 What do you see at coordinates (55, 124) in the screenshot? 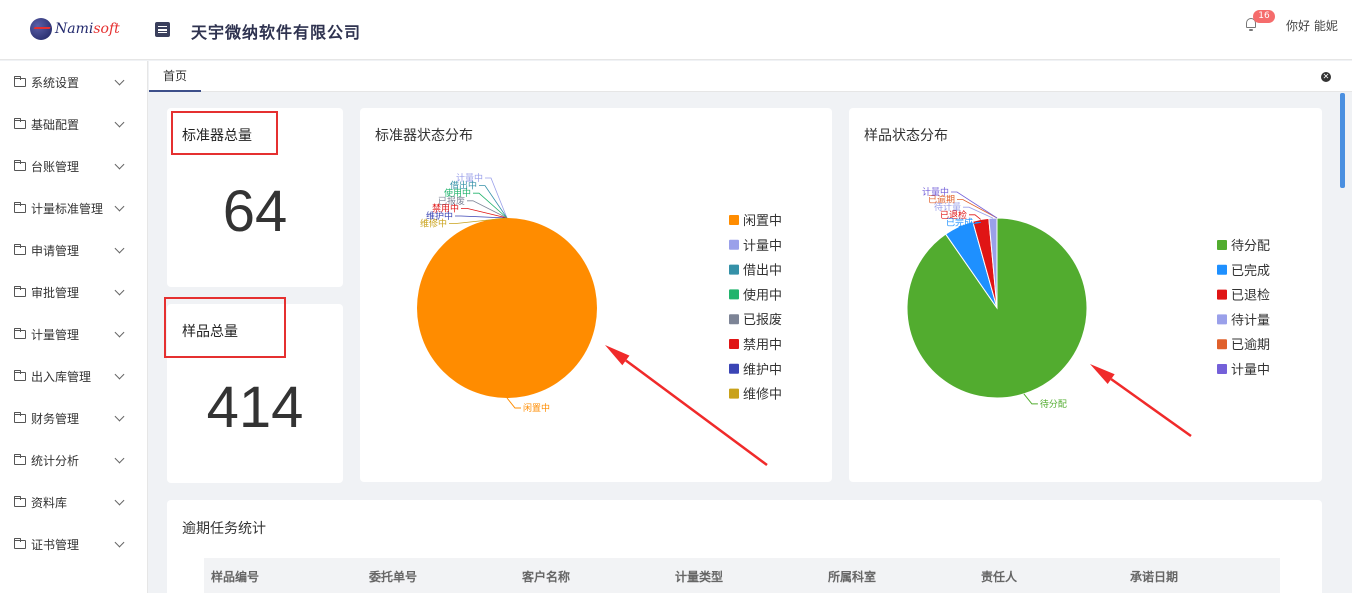
I see `sidebar-item-label: 基础配置` at bounding box center [55, 124].